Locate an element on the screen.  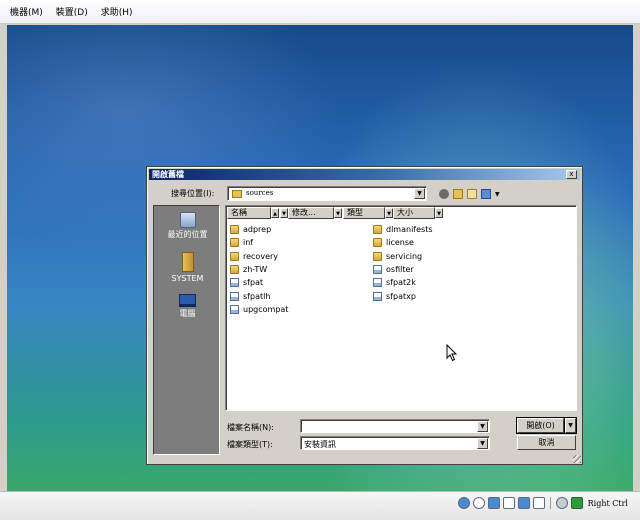
file-item: recovery is located at coordinates (254, 256).